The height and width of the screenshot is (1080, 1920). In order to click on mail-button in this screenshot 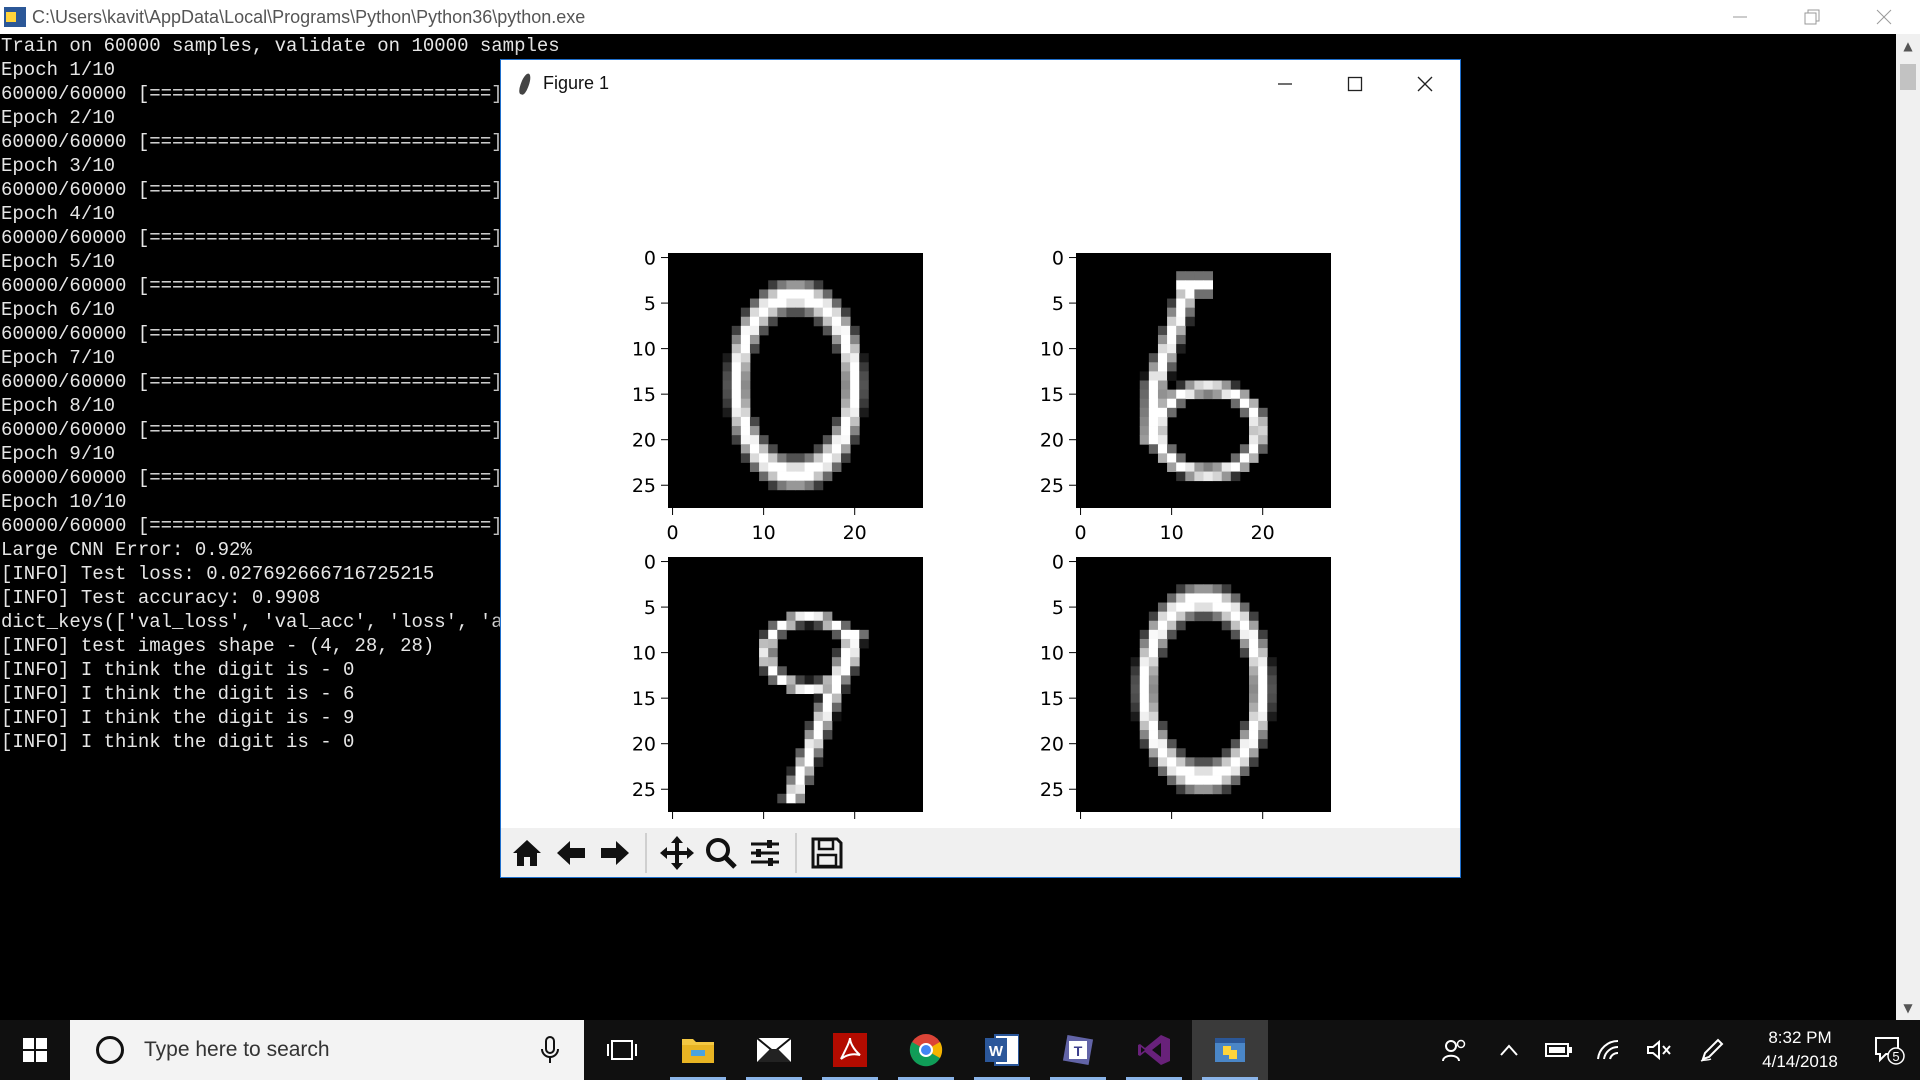, I will do `click(774, 1050)`.